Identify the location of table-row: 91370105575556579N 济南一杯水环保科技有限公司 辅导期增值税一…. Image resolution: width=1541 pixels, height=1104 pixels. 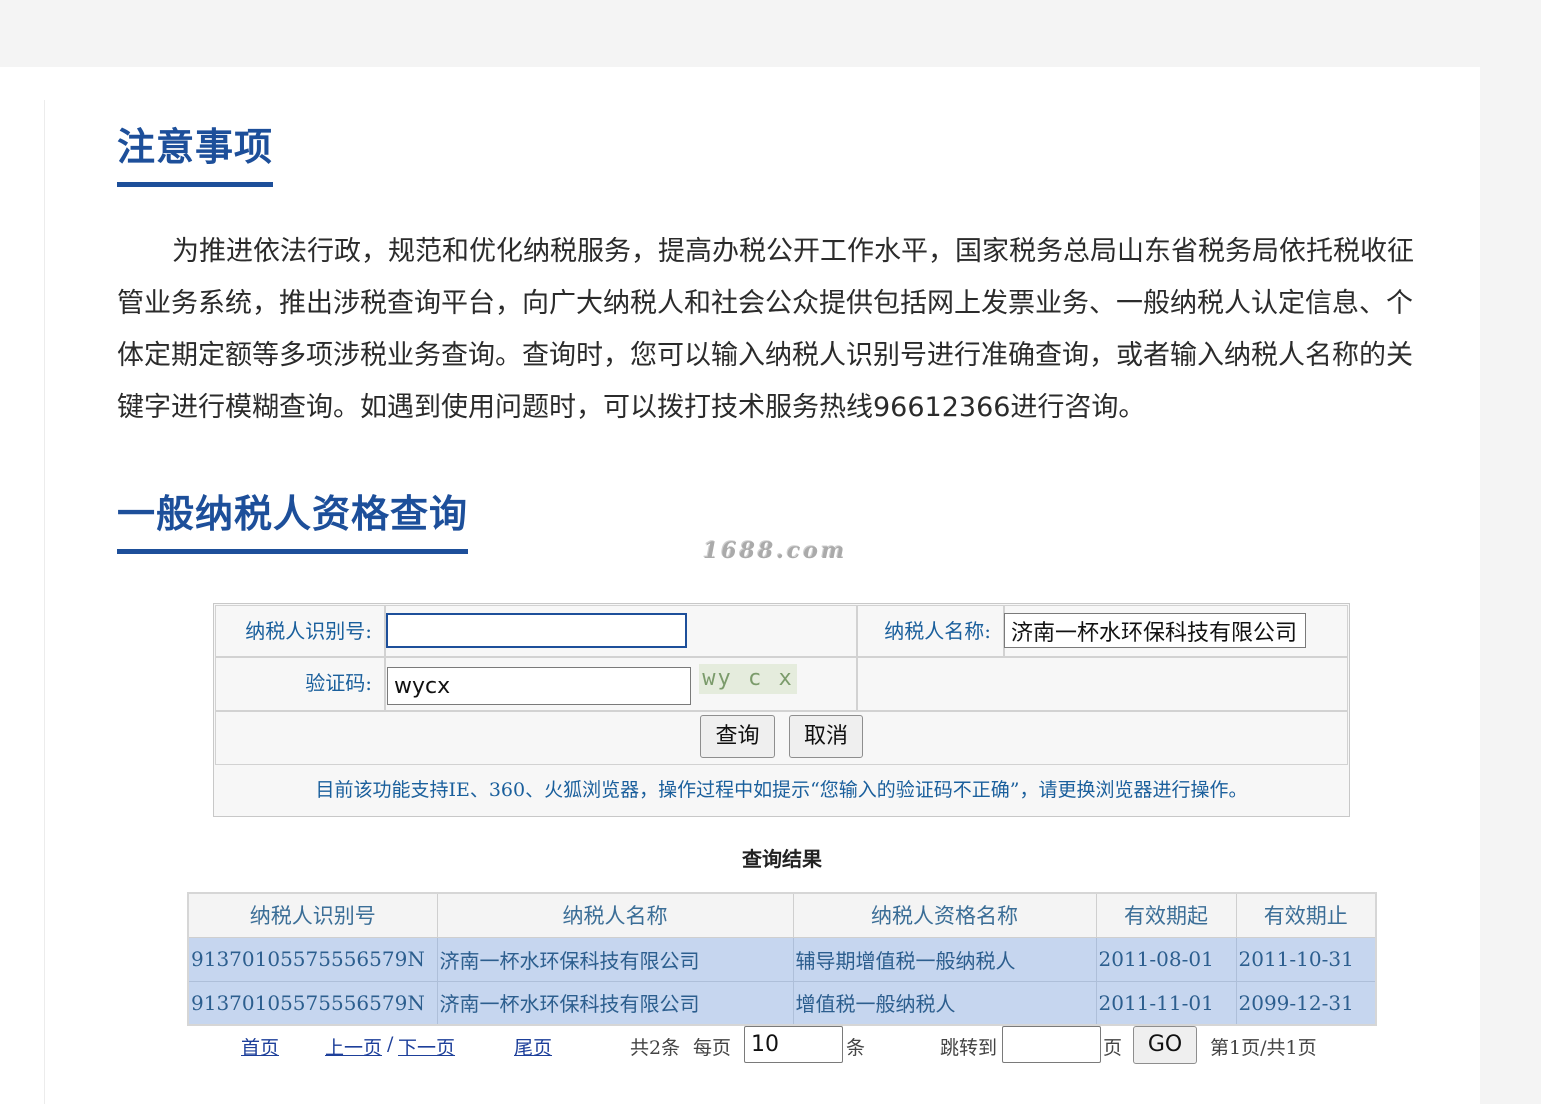
(782, 959).